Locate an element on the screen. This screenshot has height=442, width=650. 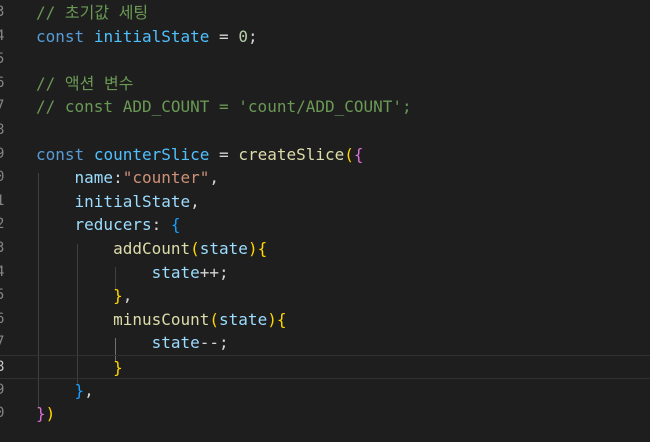
code-token: addCount is located at coordinates (152, 248).